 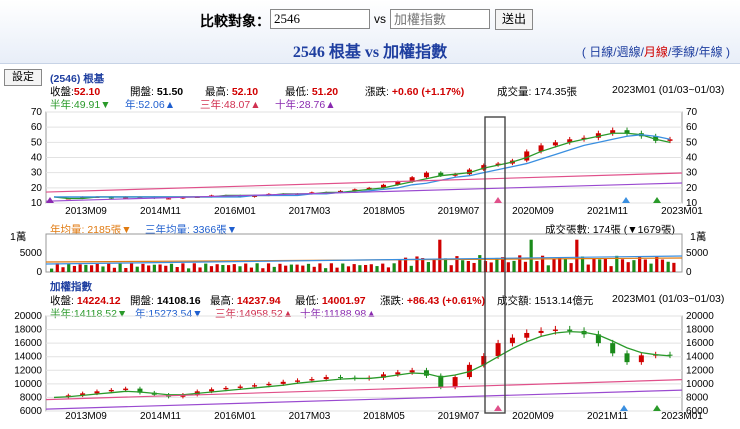 I want to click on vol-unit-right: 1萬, so click(x=698, y=237).